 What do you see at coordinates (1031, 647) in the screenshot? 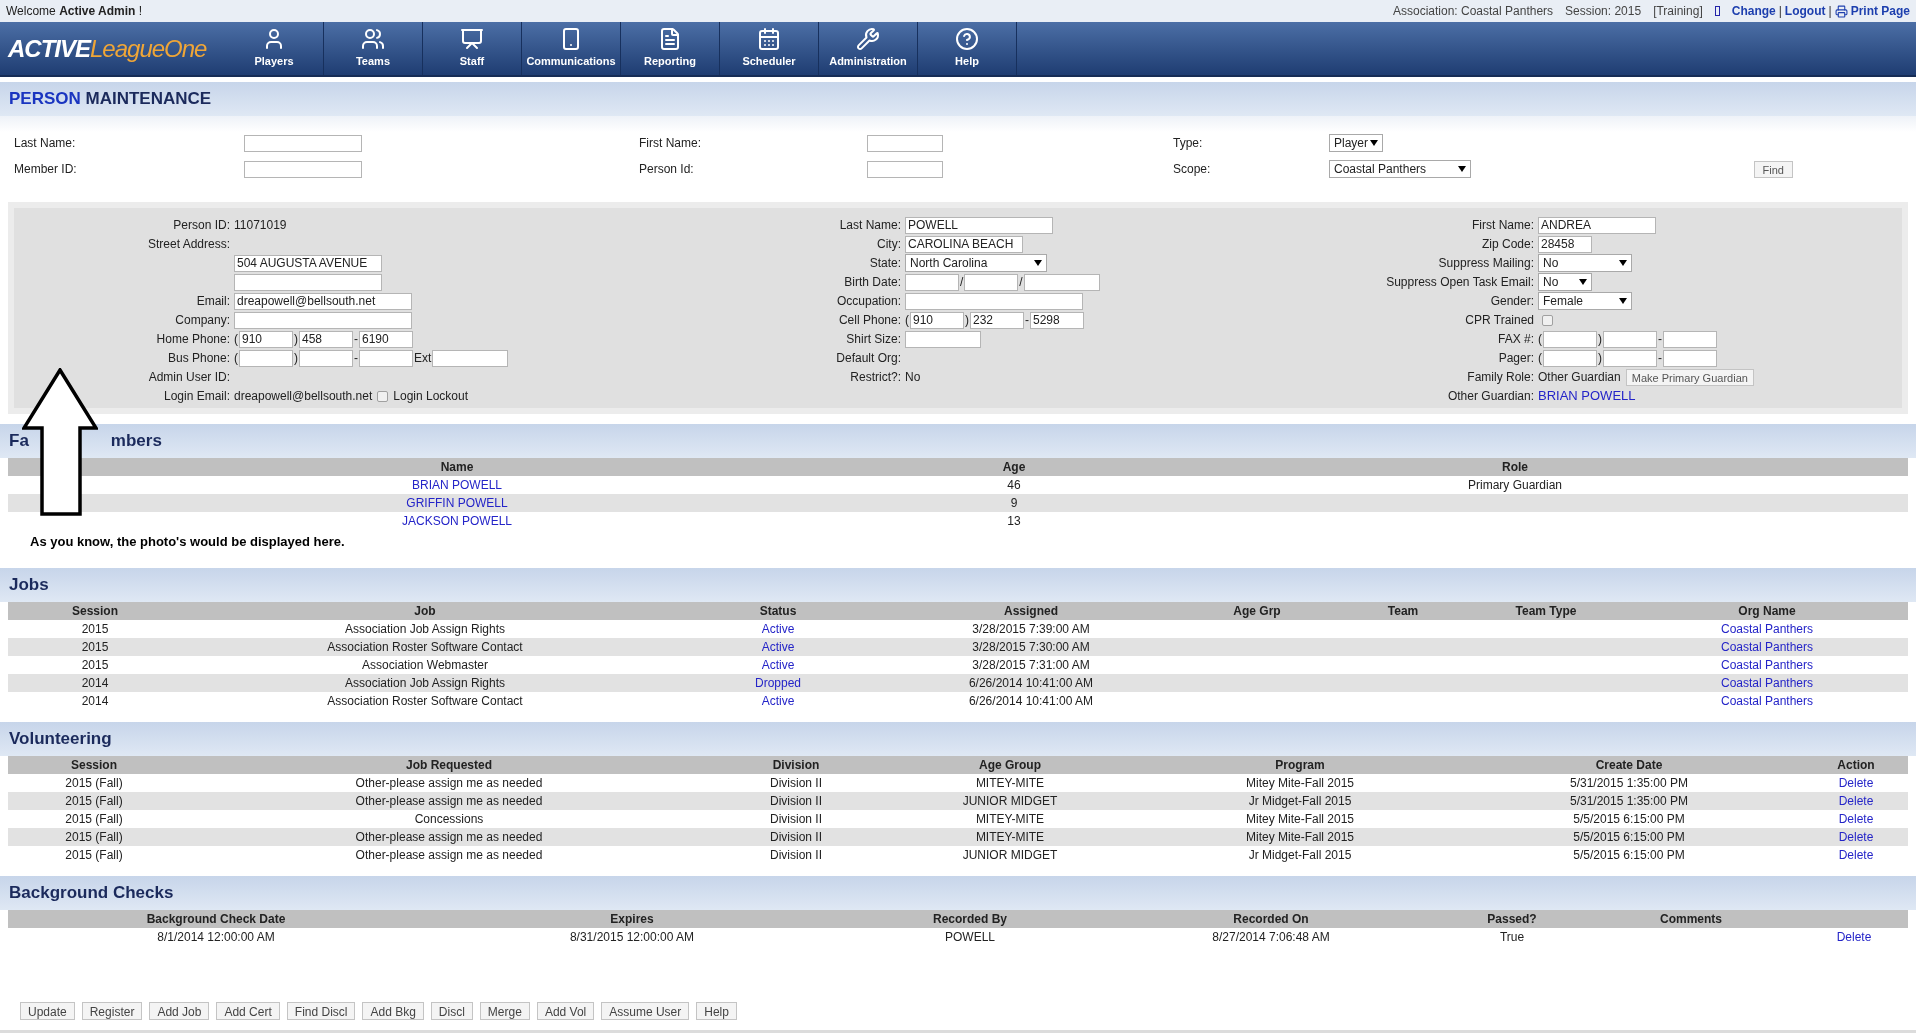
I see `table-cell: 3/28/2015 7:30:00 AM` at bounding box center [1031, 647].